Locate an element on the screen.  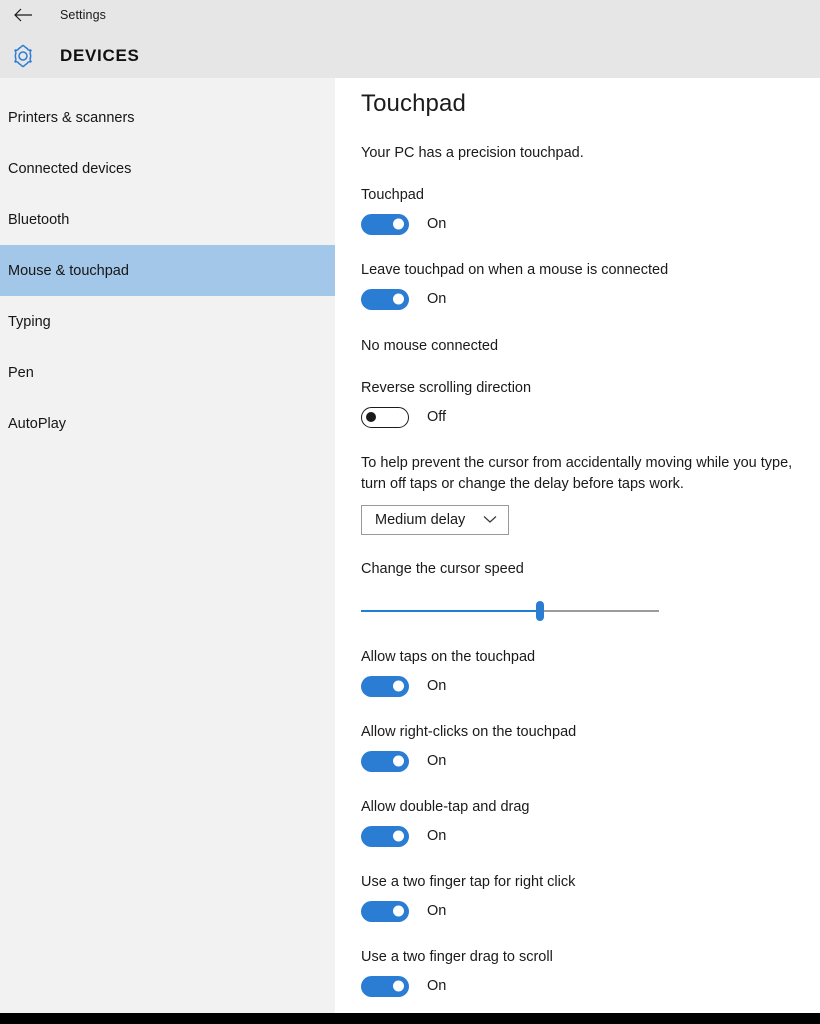
category-title: DEVICES is located at coordinates (100, 55).